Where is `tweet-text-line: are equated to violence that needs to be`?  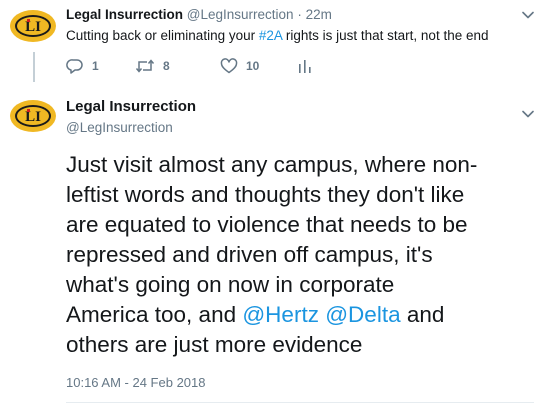
tweet-text-line: are equated to violence that needs to be is located at coordinates (267, 224).